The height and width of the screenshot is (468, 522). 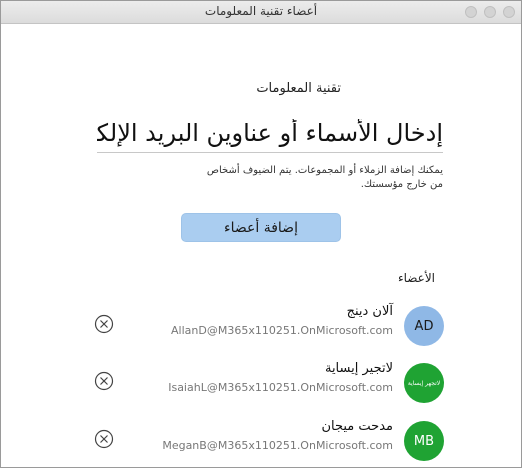 I want to click on title-bar: أعضاء تقنية المعلومات, so click(x=261, y=12).